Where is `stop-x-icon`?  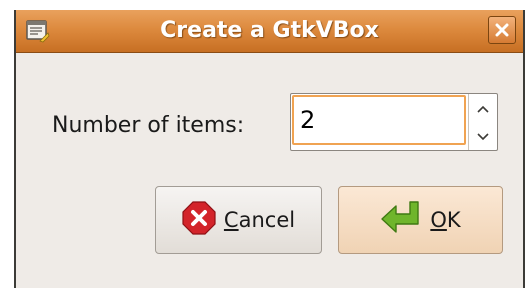 stop-x-icon is located at coordinates (199, 220).